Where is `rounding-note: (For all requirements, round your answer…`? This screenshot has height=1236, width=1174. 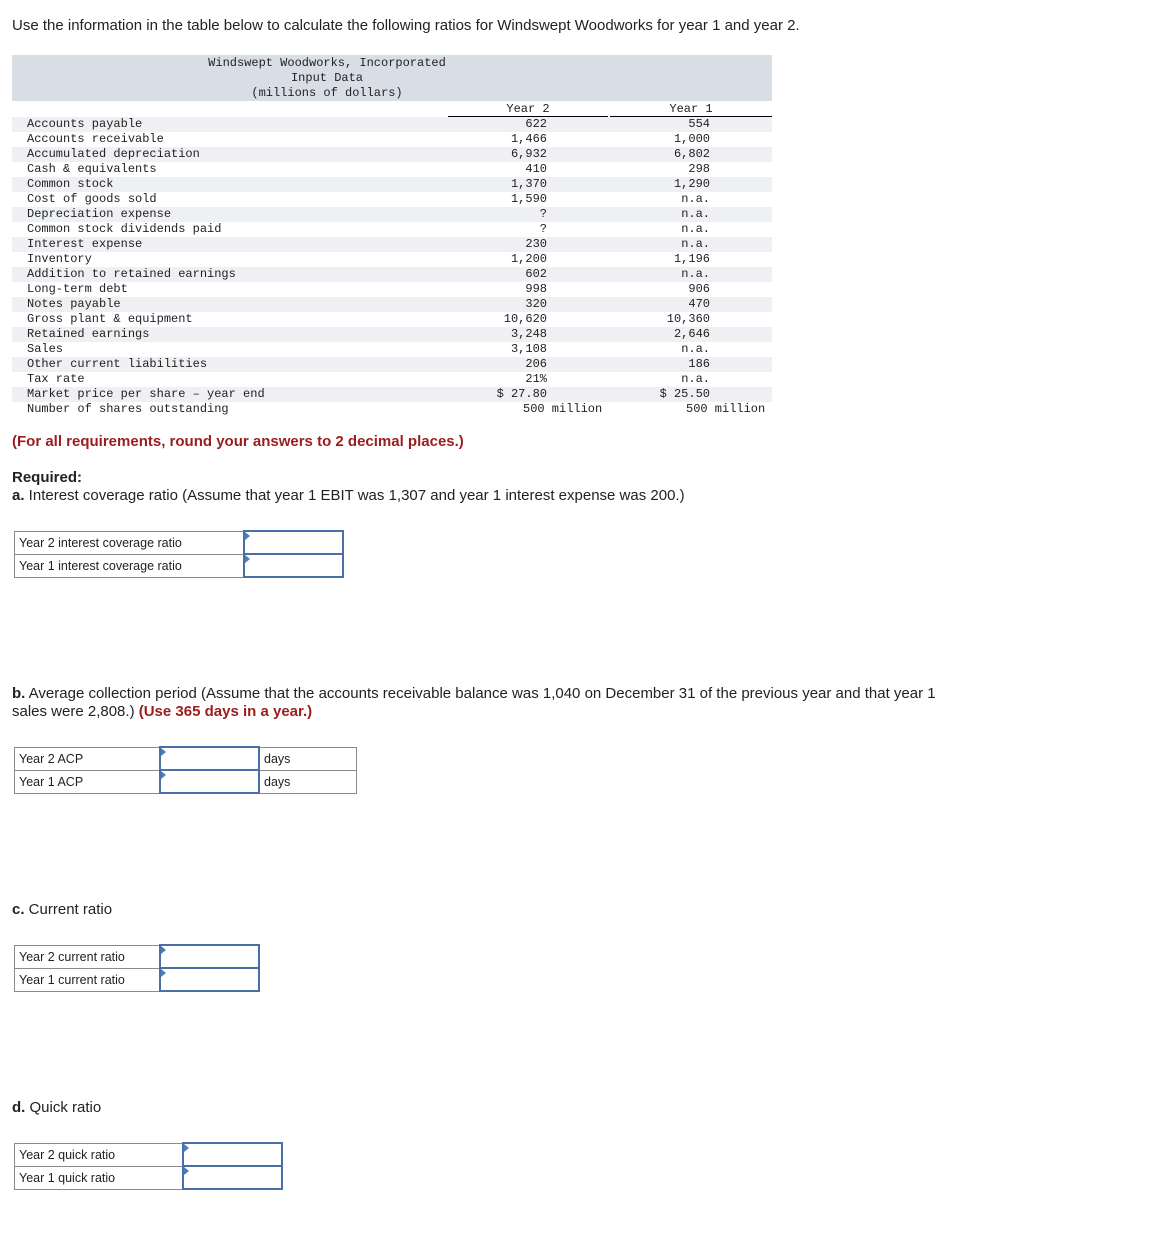
rounding-note: (For all requirements, round your answer… is located at coordinates (238, 441).